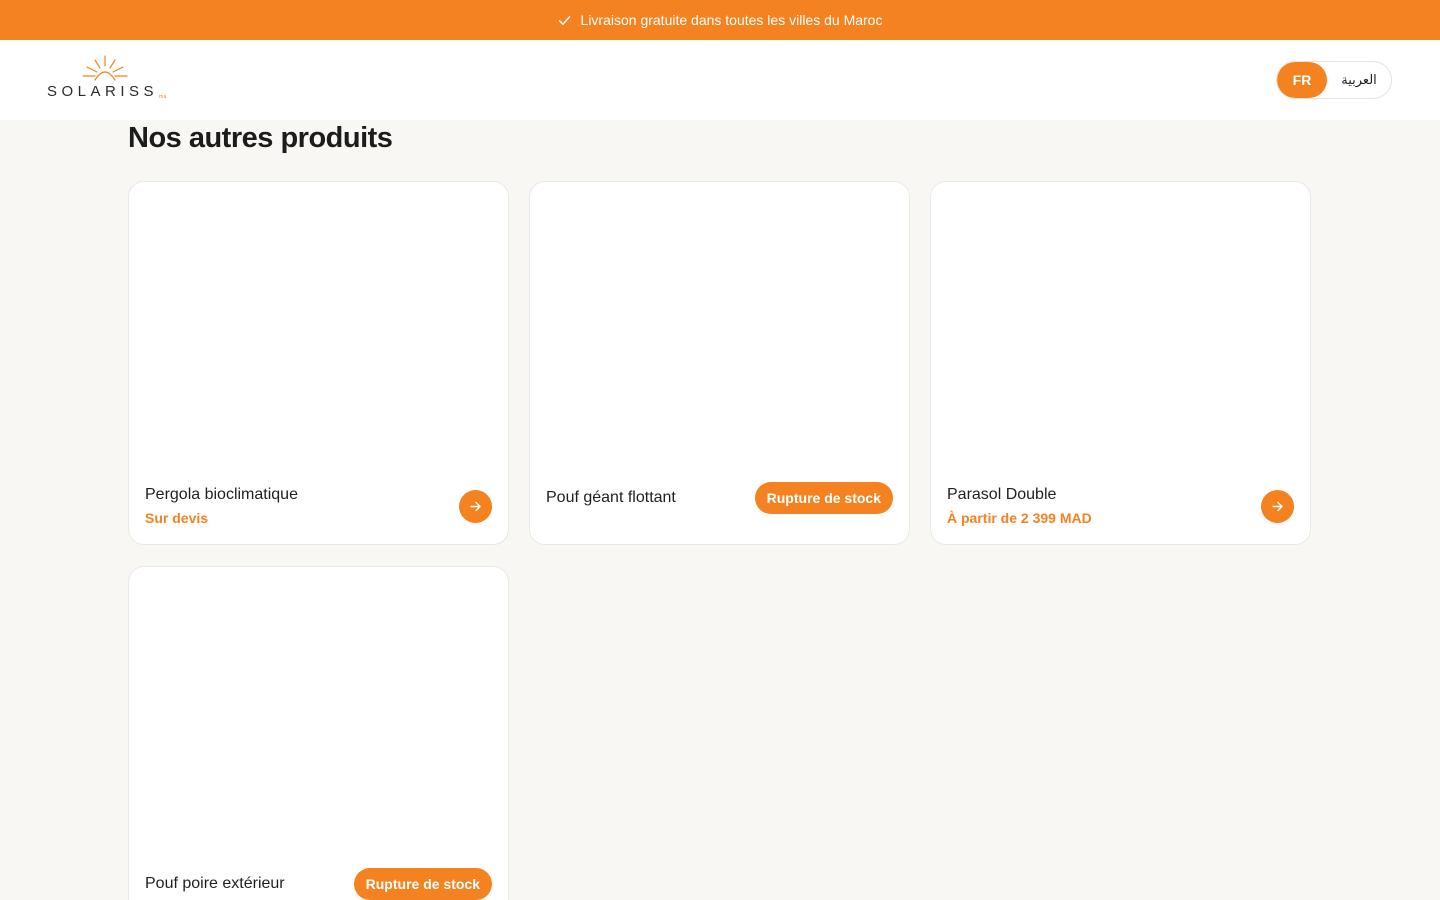  What do you see at coordinates (221, 495) in the screenshot?
I see `product-name: Pergola bioclimatique` at bounding box center [221, 495].